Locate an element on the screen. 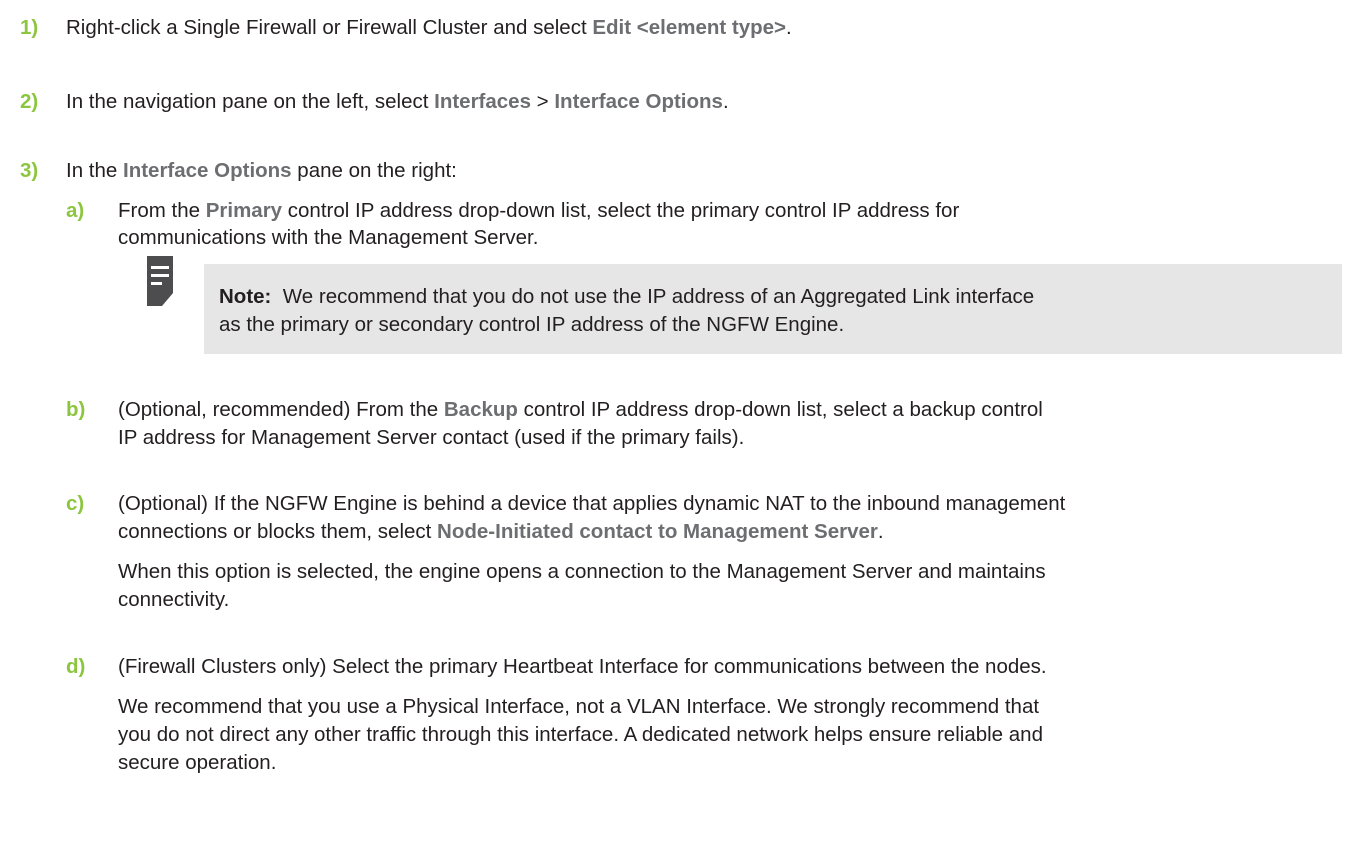 The image size is (1369, 842). note-icon is located at coordinates (160, 281).